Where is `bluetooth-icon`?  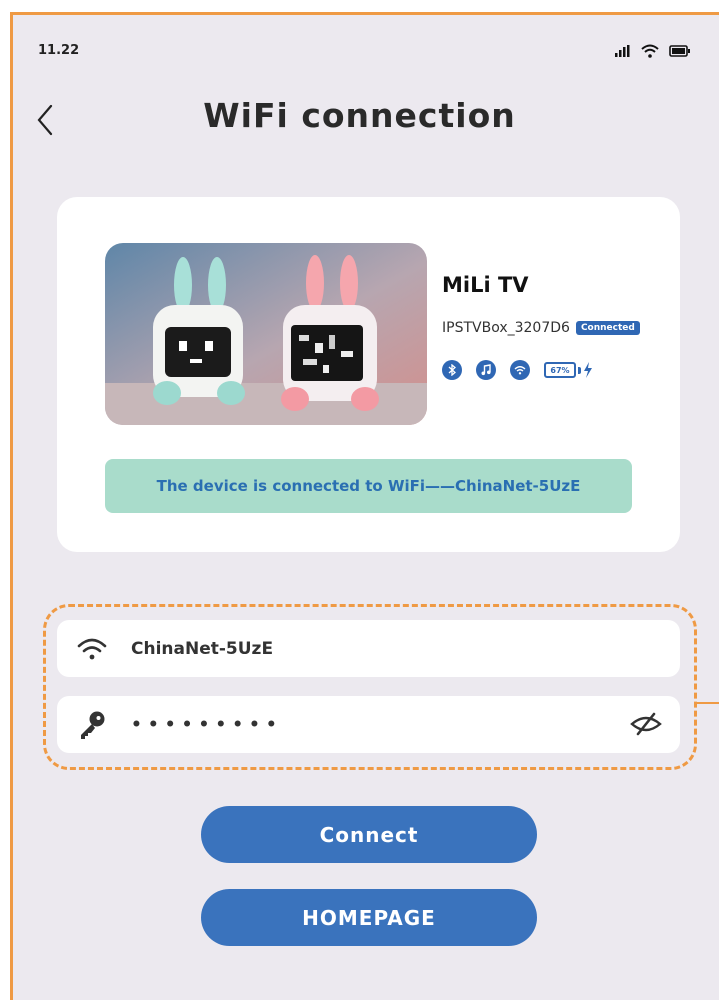 bluetooth-icon is located at coordinates (452, 370).